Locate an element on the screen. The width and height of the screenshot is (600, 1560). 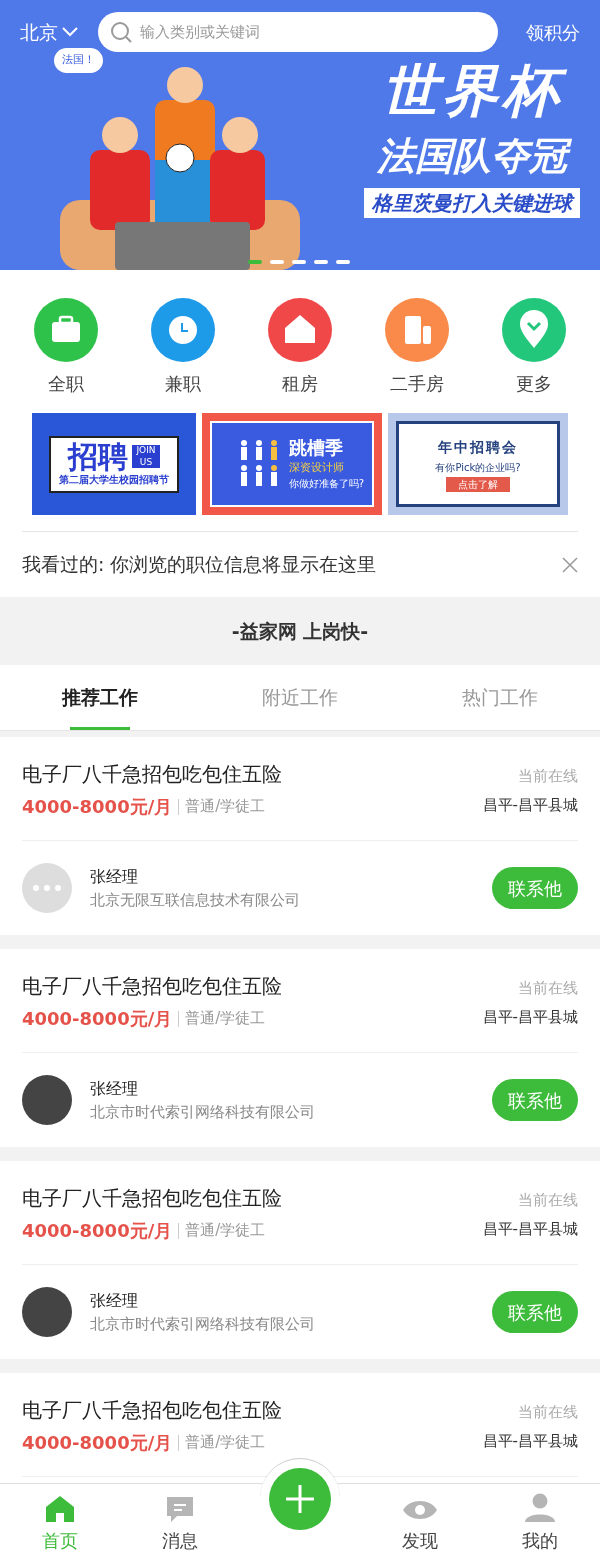
message-icon is located at coordinates (180, 1509).